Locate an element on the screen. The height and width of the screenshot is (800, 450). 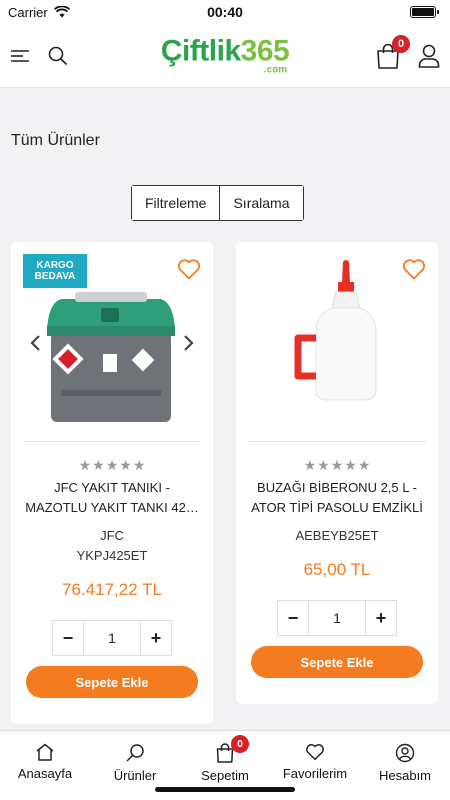
product-name-line1: JFC YAKIT TANIKI - is located at coordinates (112, 488).